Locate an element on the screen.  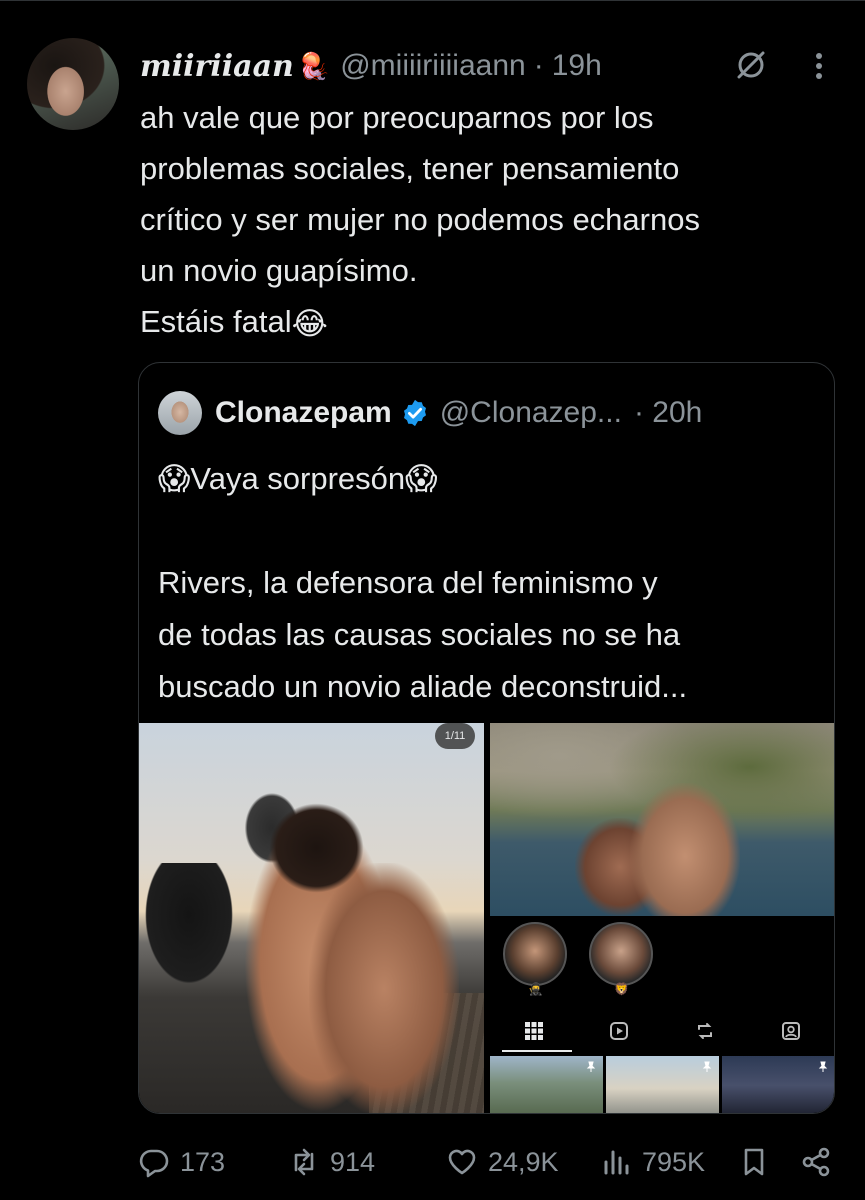
verified-badge-icon is located at coordinates (414, 413).